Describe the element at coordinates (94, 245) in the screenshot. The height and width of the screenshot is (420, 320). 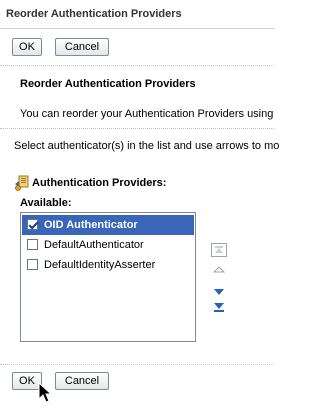
I see `list-item-label: DefaultAuthenticator` at that location.